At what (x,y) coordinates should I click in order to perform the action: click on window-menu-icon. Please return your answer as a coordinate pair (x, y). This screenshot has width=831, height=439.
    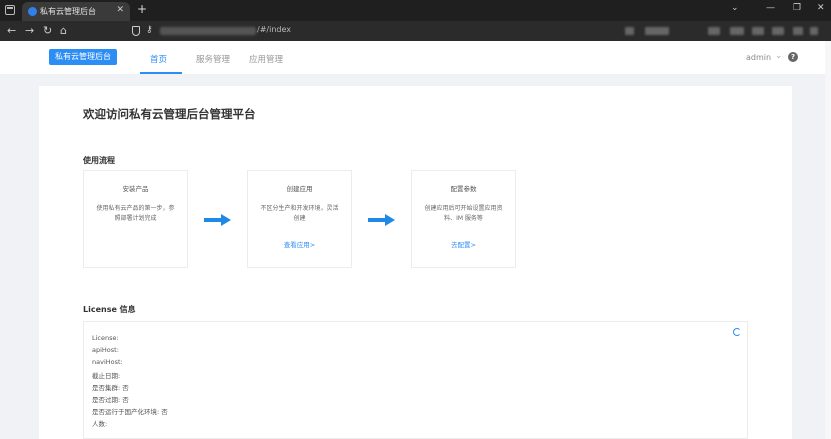
    Looking at the image, I should click on (10, 10).